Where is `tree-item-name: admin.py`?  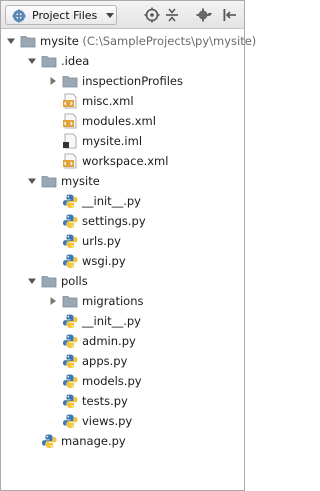 tree-item-name: admin.py is located at coordinates (109, 341).